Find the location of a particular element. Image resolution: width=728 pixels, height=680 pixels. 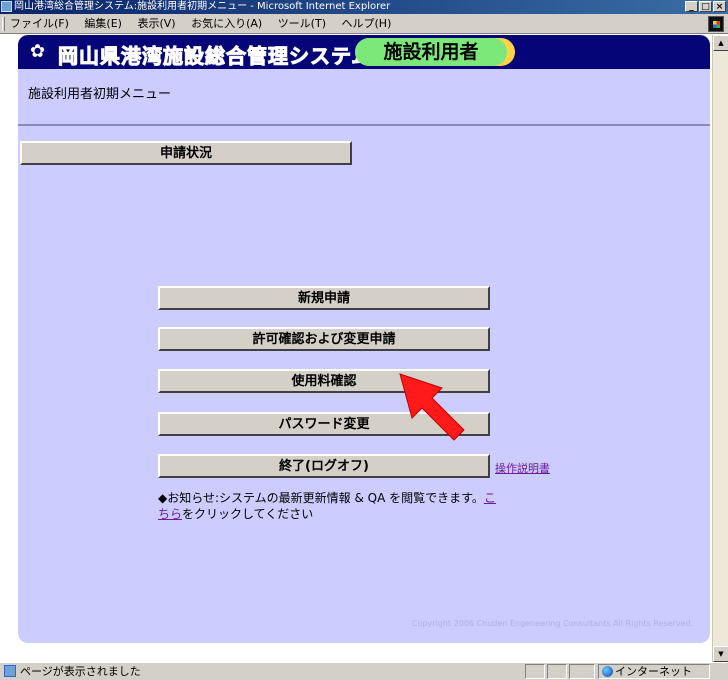

flower-icon: ✿ is located at coordinates (38, 51).